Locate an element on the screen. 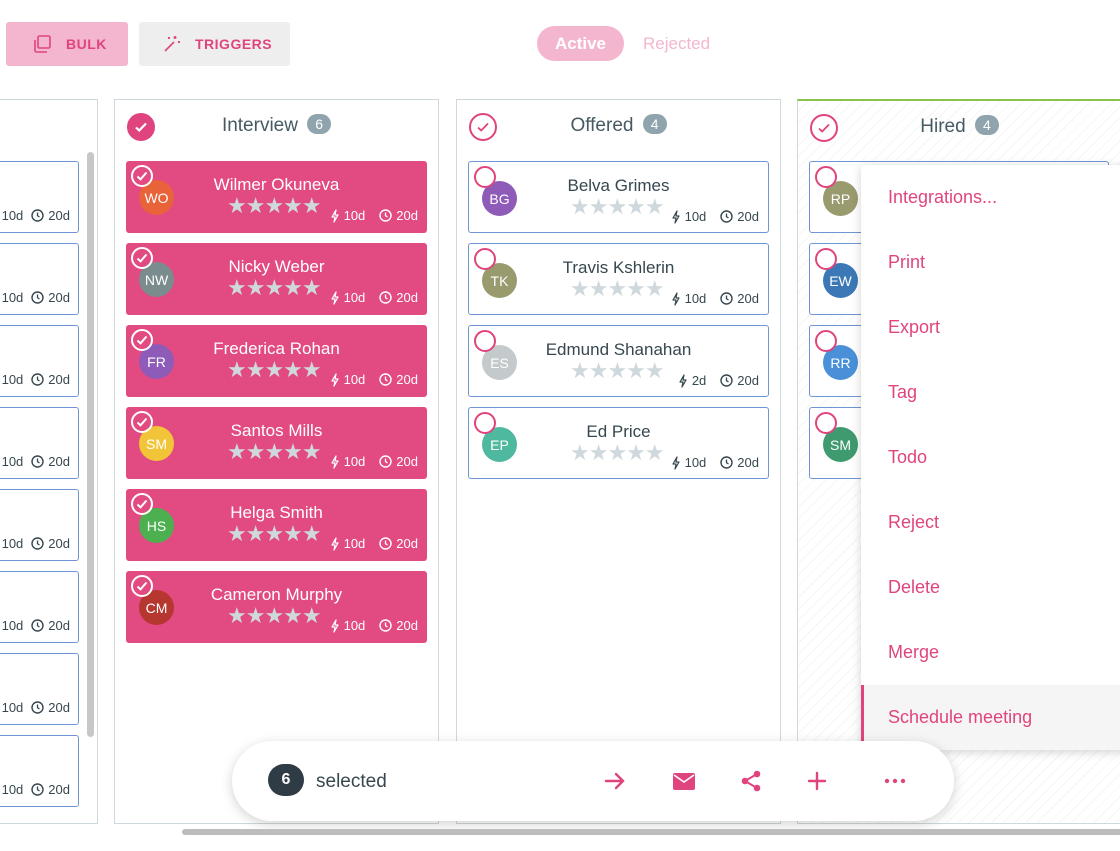 Image resolution: width=1120 pixels, height=851 pixels. candidate-card: CM Cameron Murphy ★★★★★ 10d 20d is located at coordinates (276, 607).